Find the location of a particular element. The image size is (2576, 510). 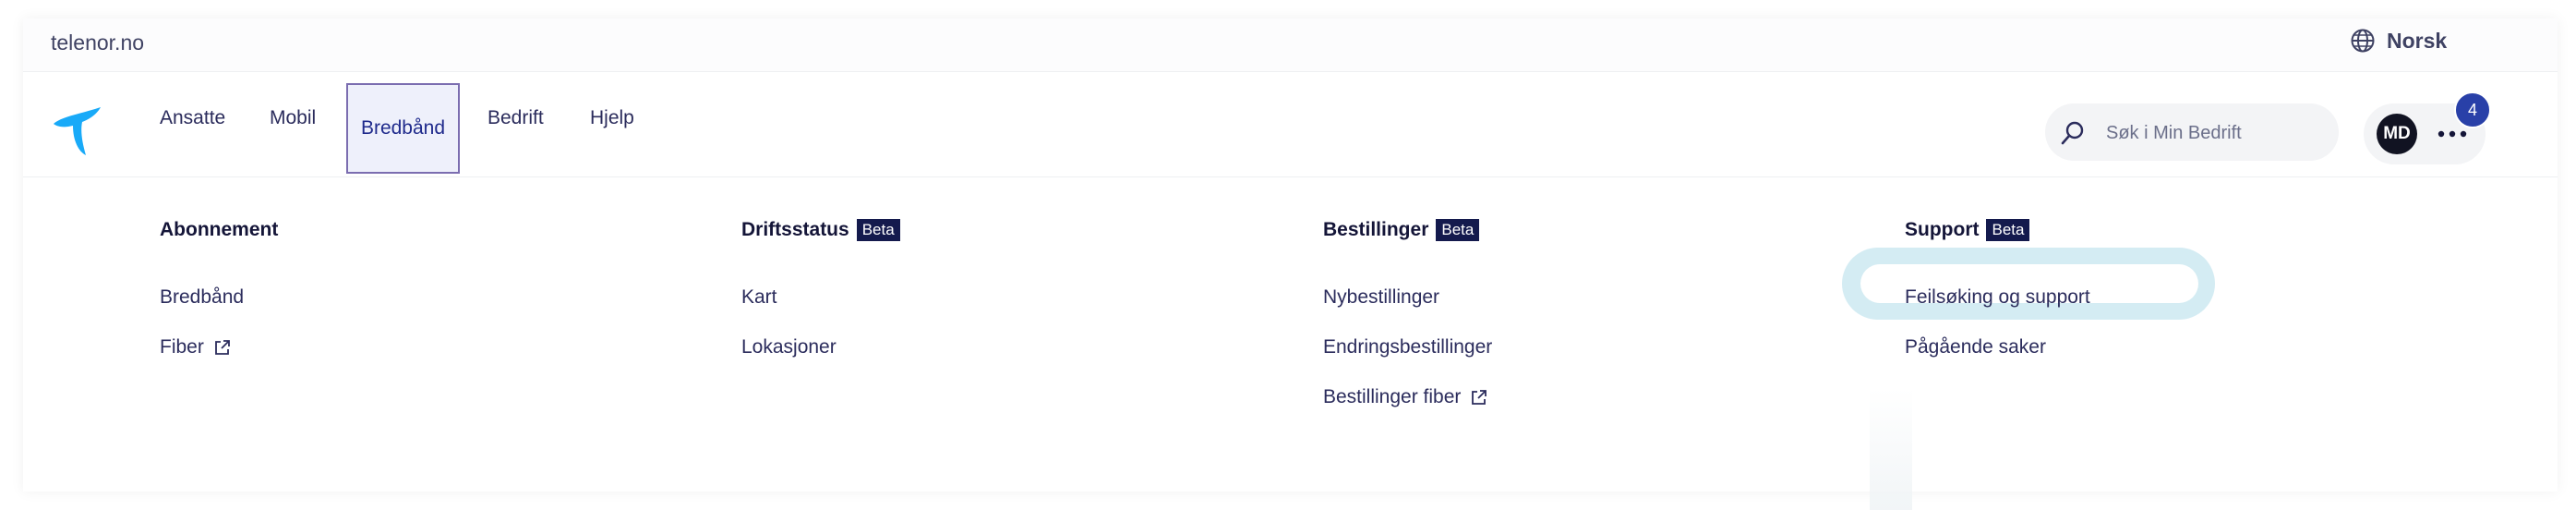

column-heading-label: Abonnement is located at coordinates (219, 229).